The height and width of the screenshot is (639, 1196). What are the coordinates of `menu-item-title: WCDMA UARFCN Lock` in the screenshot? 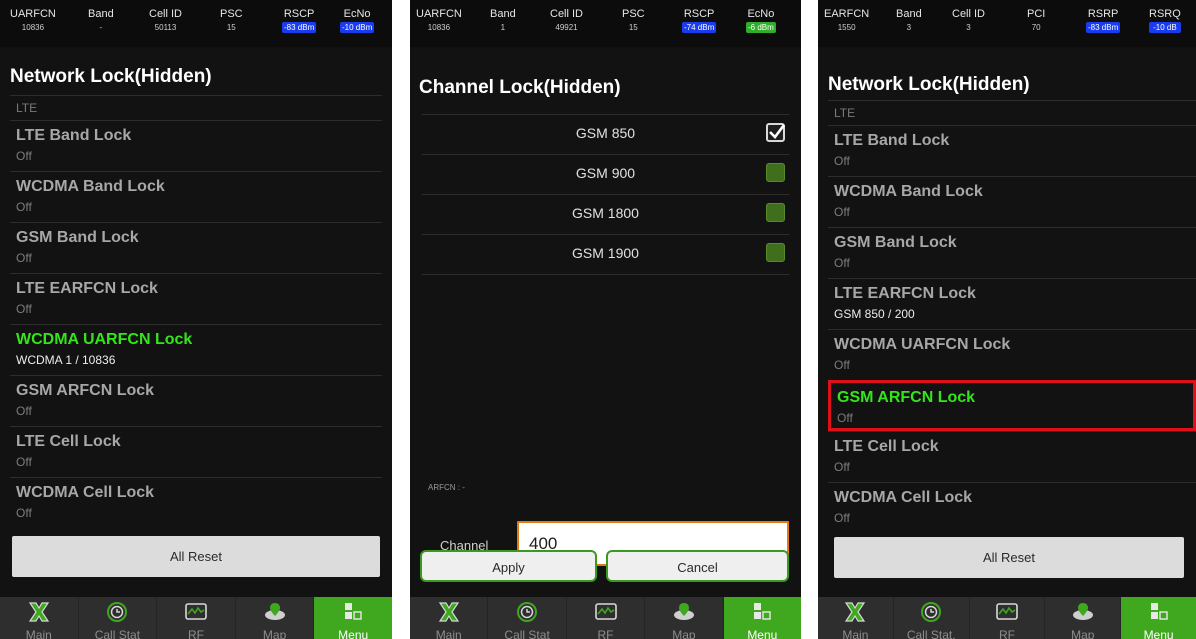 It's located at (104, 339).